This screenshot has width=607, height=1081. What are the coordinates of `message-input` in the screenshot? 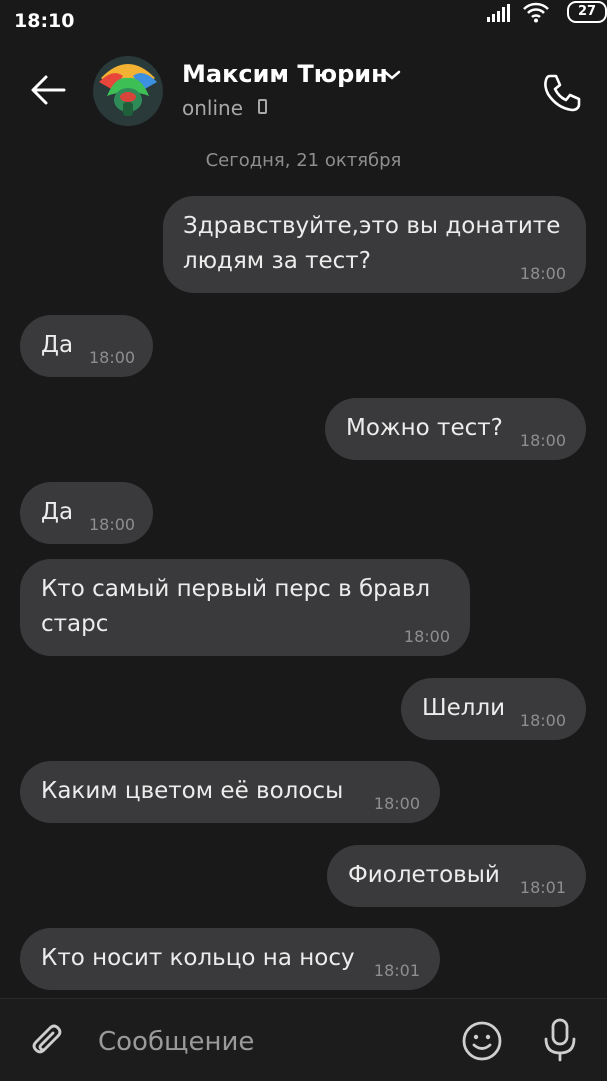 It's located at (268, 1042).